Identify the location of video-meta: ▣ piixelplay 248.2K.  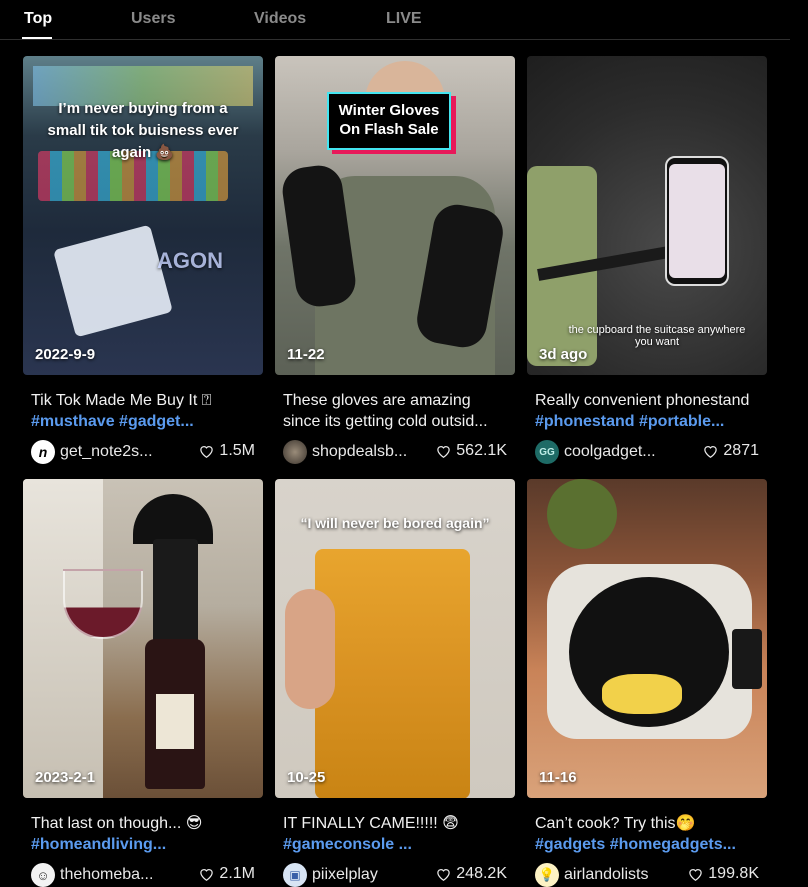
(395, 874).